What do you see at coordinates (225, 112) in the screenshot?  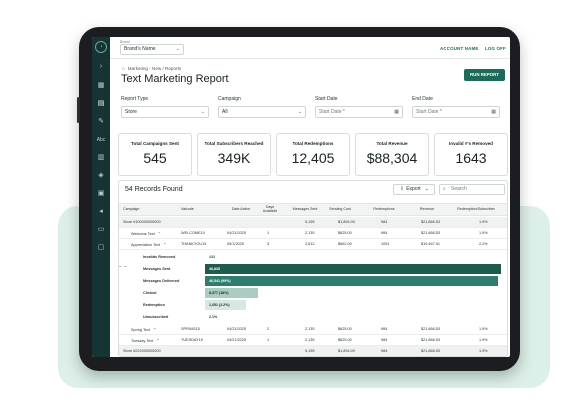 I see `campaign-value: All` at bounding box center [225, 112].